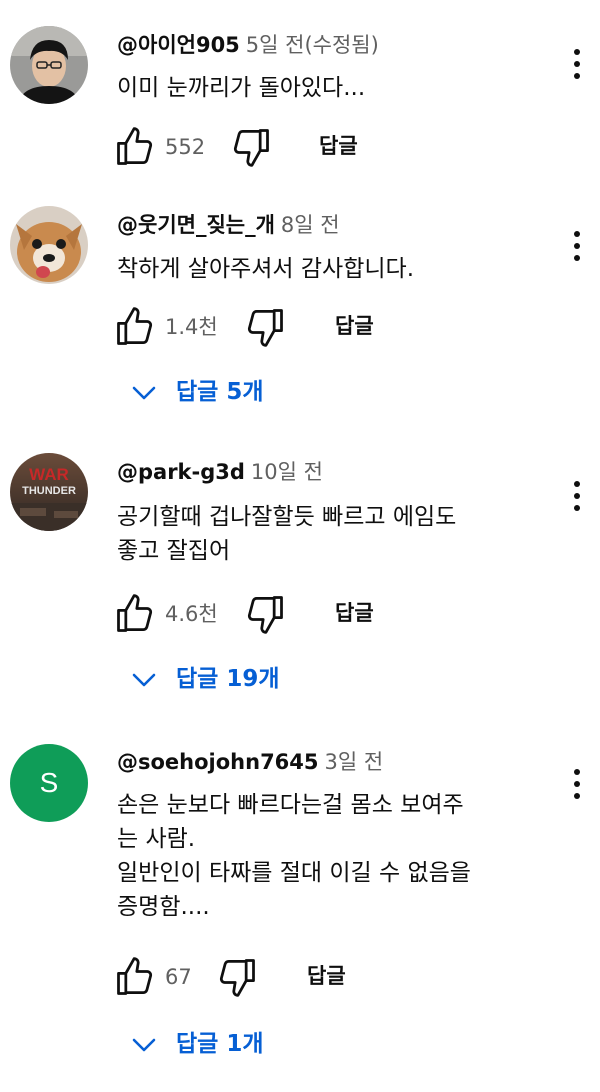 The image size is (600, 1092). I want to click on svg-text: WAR, so click(49, 474).